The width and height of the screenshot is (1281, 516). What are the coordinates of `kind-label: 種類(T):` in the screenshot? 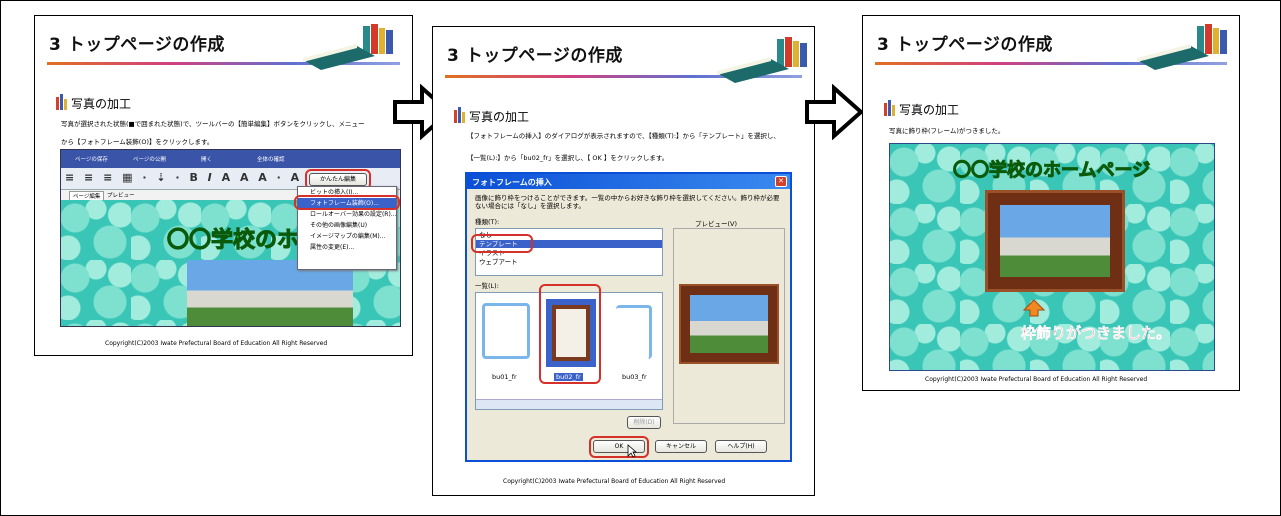 It's located at (487, 222).